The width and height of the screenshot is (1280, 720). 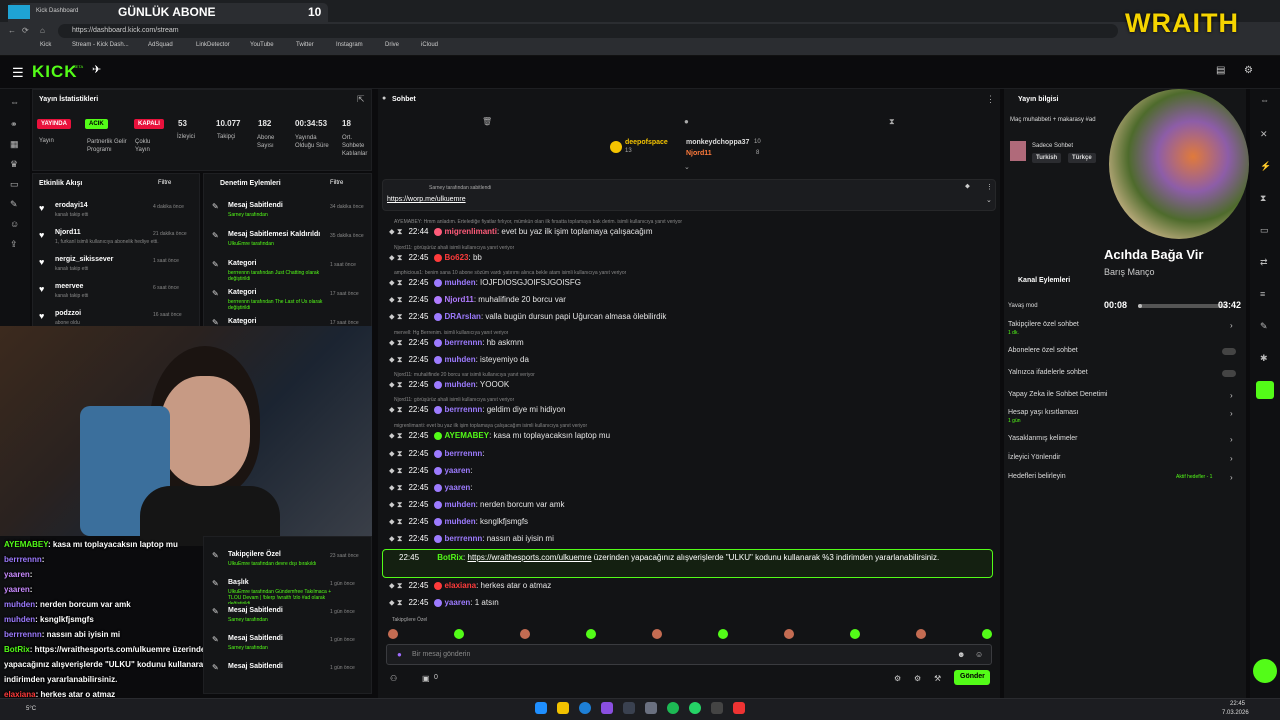 What do you see at coordinates (640, 31) in the screenshot?
I see `address-bar: ← ⟳ ⌂ https://dashboard.kick.com/stream` at bounding box center [640, 31].